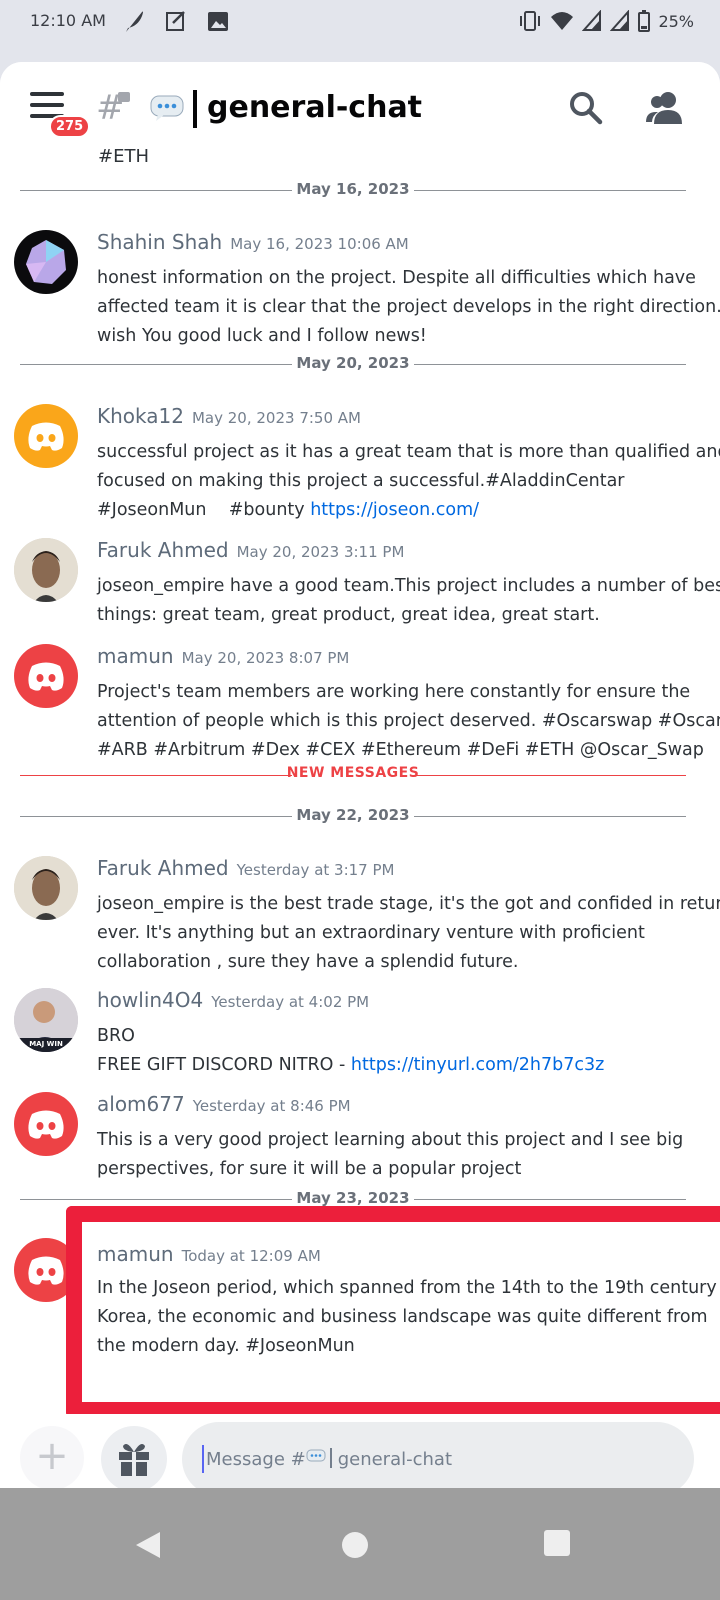 The image size is (720, 1600). What do you see at coordinates (148, 1545) in the screenshot?
I see `back-icon` at bounding box center [148, 1545].